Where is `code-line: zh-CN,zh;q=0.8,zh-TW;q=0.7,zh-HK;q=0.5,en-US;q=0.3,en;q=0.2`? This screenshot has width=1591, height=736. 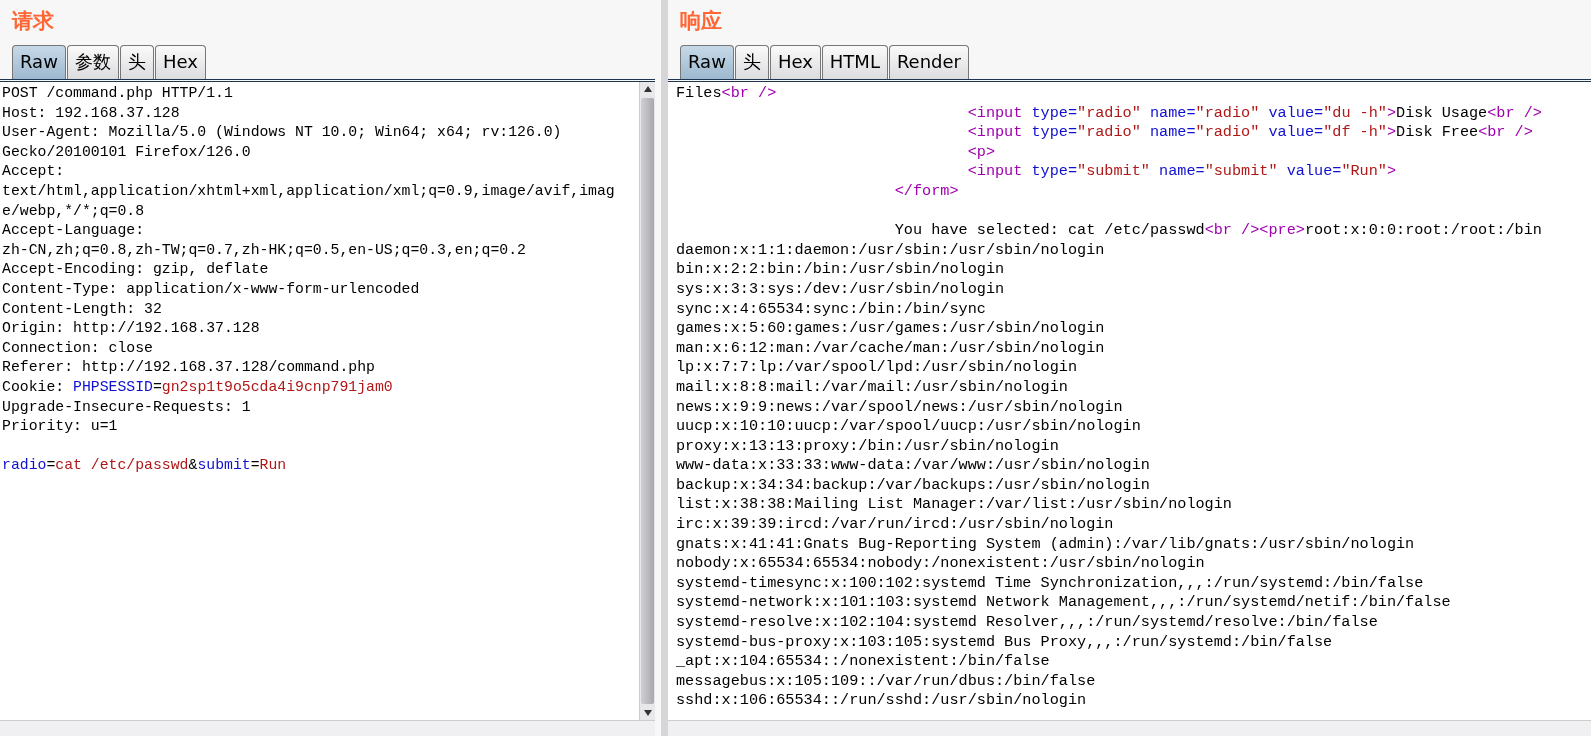 code-line: zh-CN,zh;q=0.8,zh-TW;q=0.7,zh-HK;q=0.5,en-US;q=0.3,en;q=0.2 is located at coordinates (264, 250).